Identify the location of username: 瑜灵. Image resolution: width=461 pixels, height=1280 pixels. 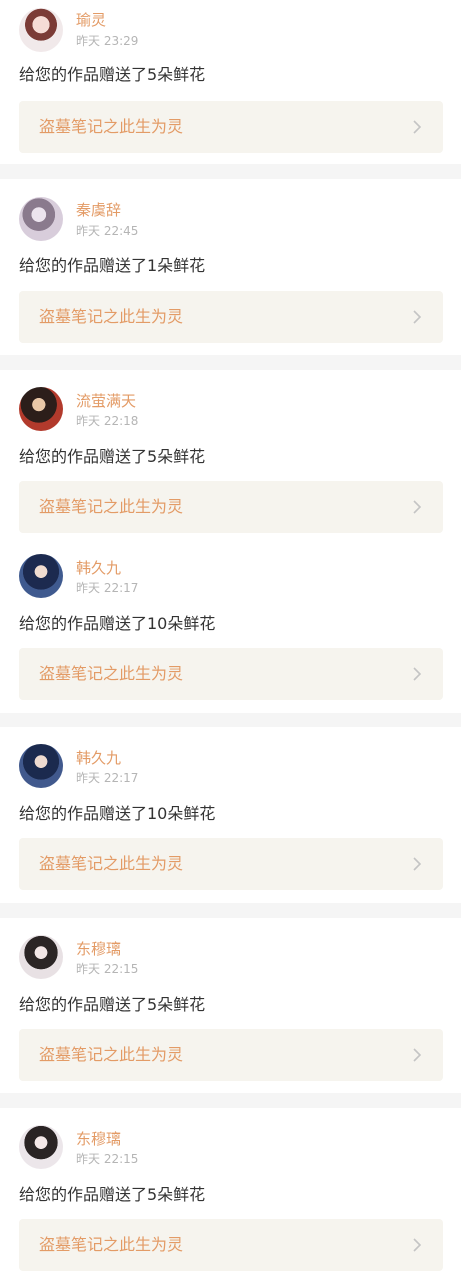
(91, 20).